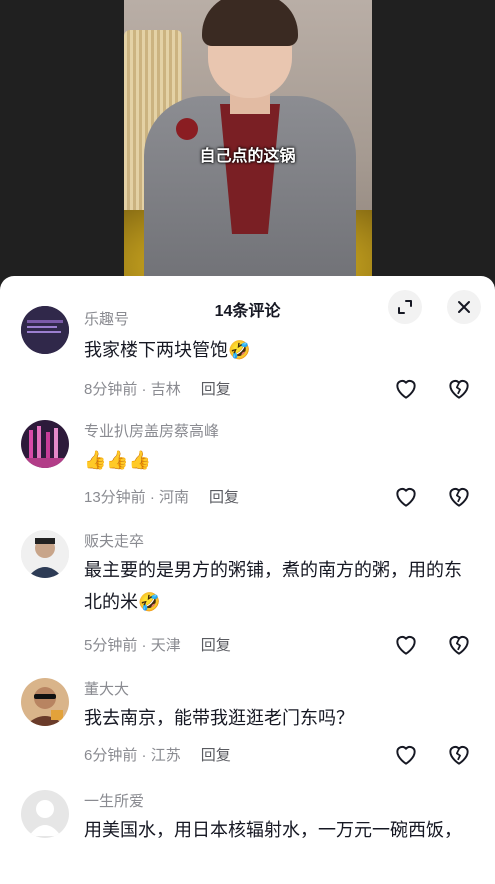 The width and height of the screenshot is (495, 884). Describe the element at coordinates (247, 364) in the screenshot. I see `comment-item: 乐趣号 我家楼下两块管饱🤣 8分钟前 · 吉林 回复` at that location.